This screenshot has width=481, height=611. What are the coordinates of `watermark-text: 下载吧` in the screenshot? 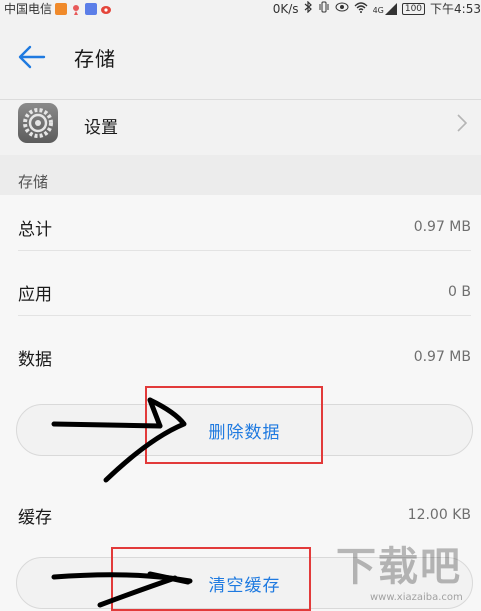 It's located at (399, 567).